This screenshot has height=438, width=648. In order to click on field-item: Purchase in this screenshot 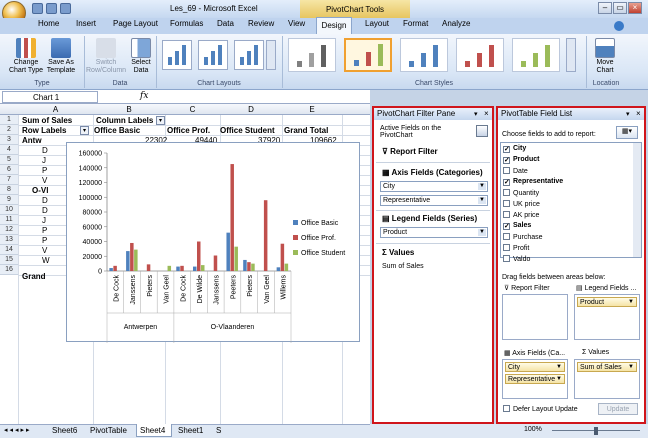, I will do `click(523, 237)`.